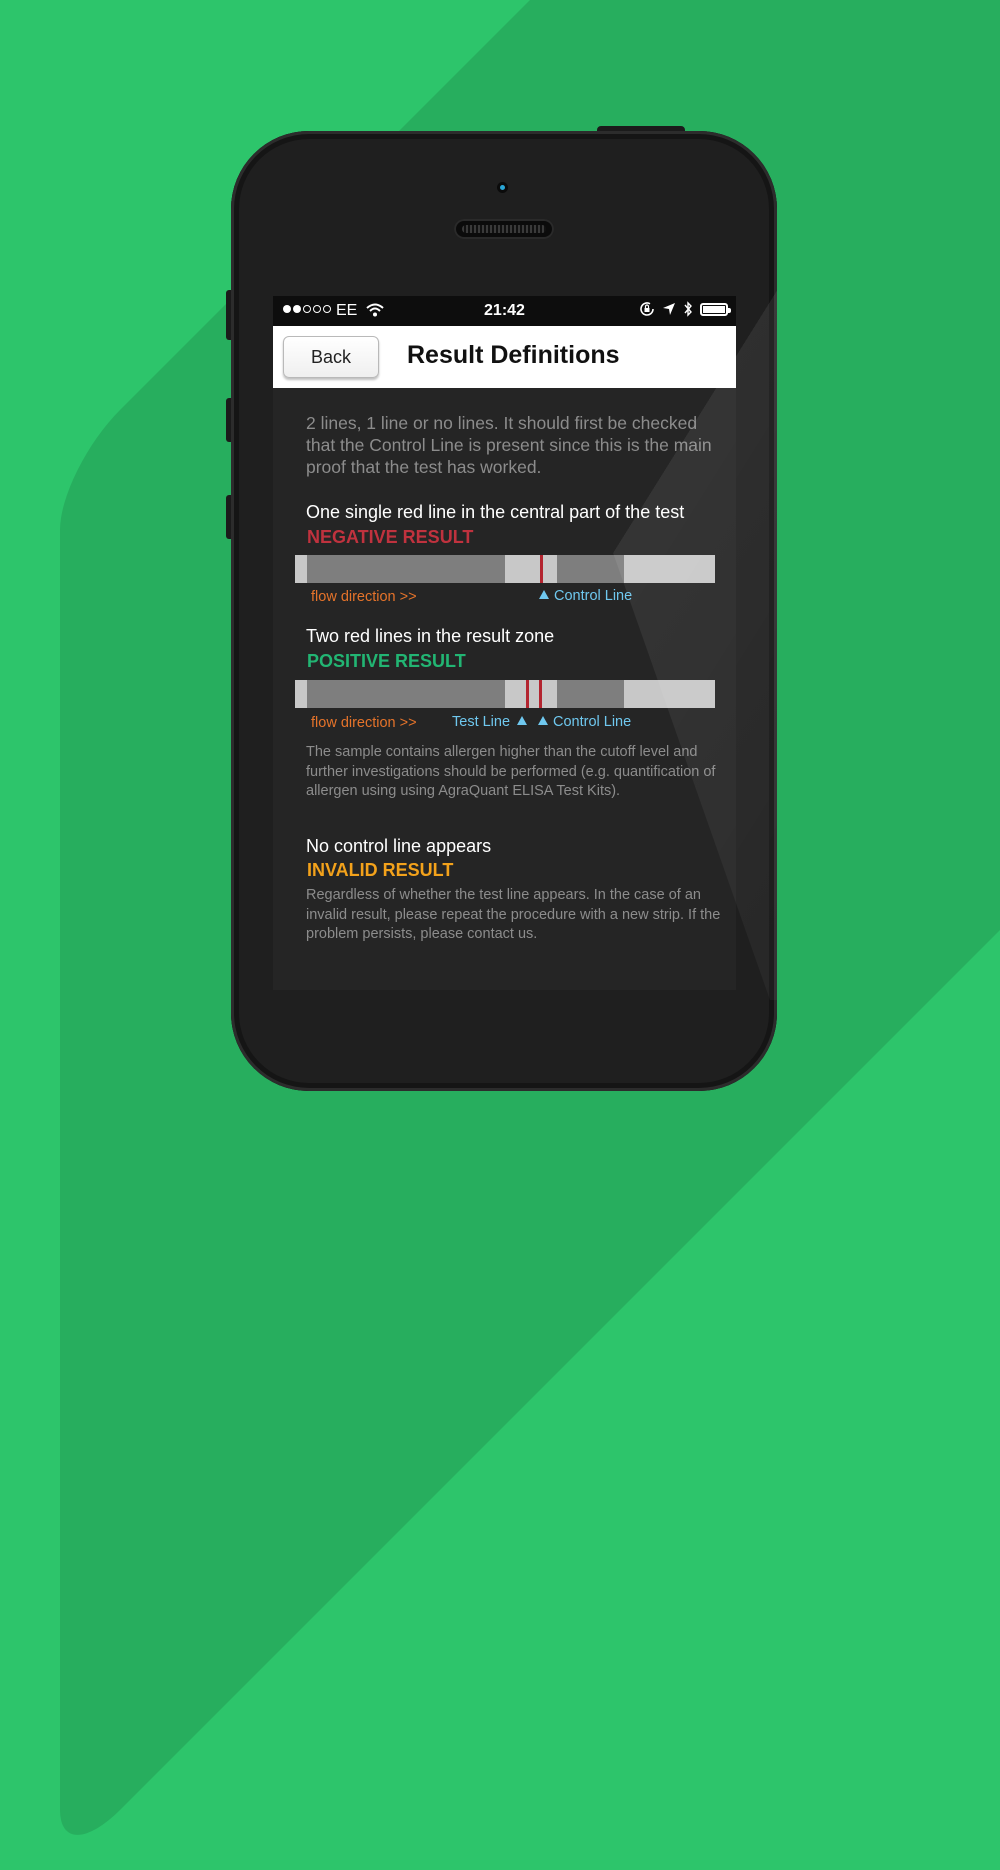 This screenshot has width=1000, height=1870. What do you see at coordinates (715, 309) in the screenshot?
I see `battery-icon` at bounding box center [715, 309].